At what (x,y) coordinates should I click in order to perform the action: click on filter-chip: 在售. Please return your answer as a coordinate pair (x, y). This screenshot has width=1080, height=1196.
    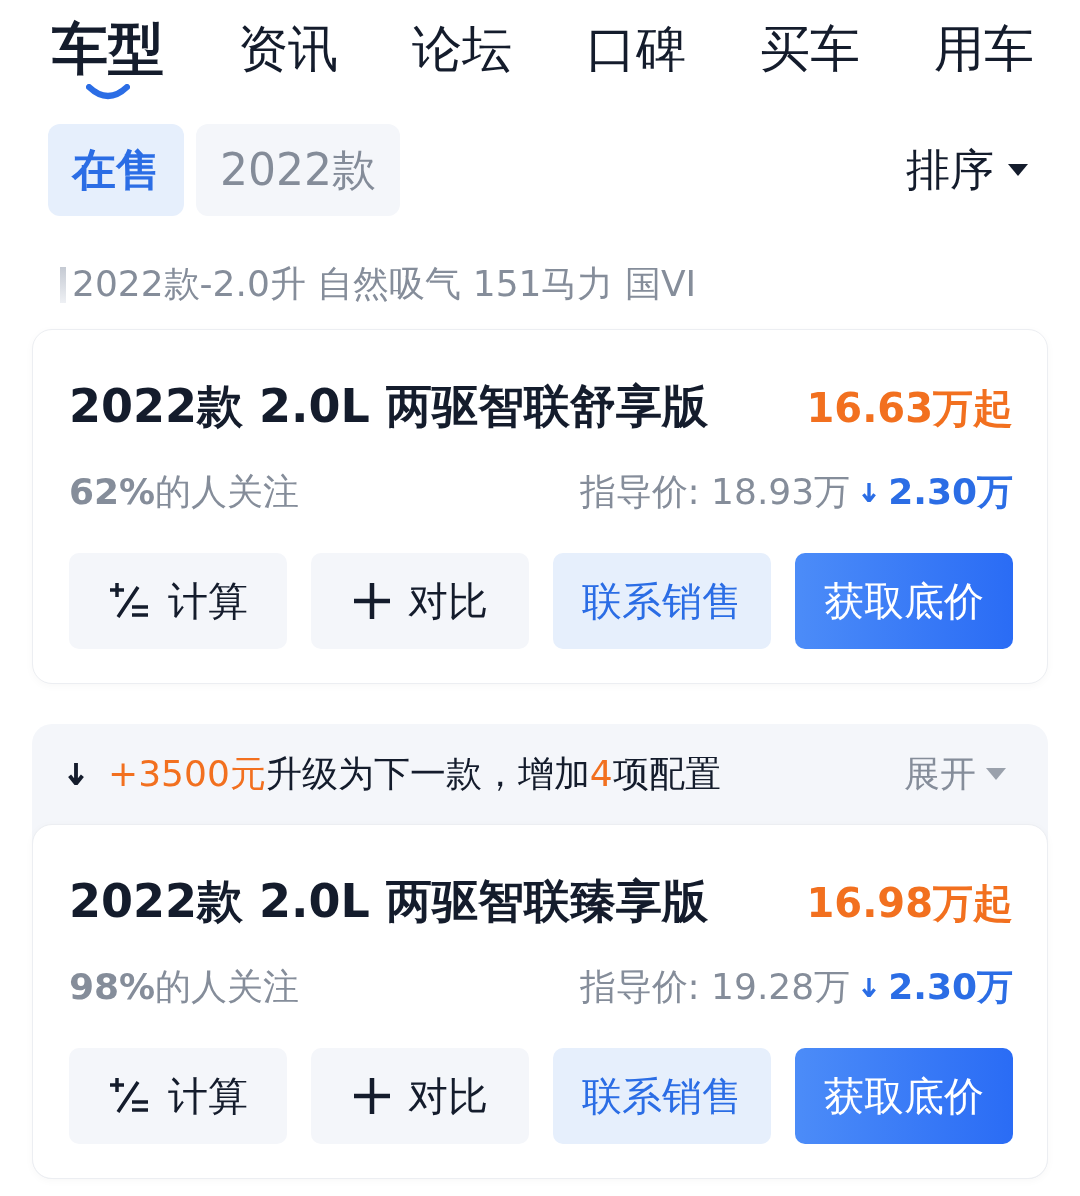
    Looking at the image, I should click on (116, 170).